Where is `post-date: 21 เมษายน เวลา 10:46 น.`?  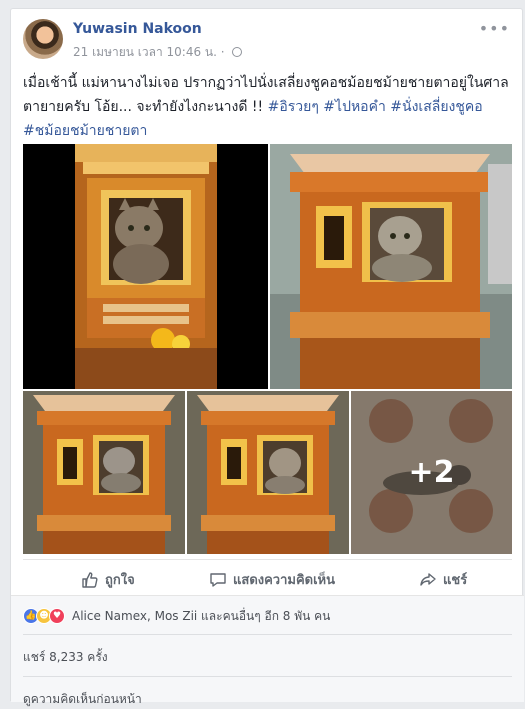
post-date: 21 เมษายน เวลา 10:46 น. is located at coordinates (145, 52).